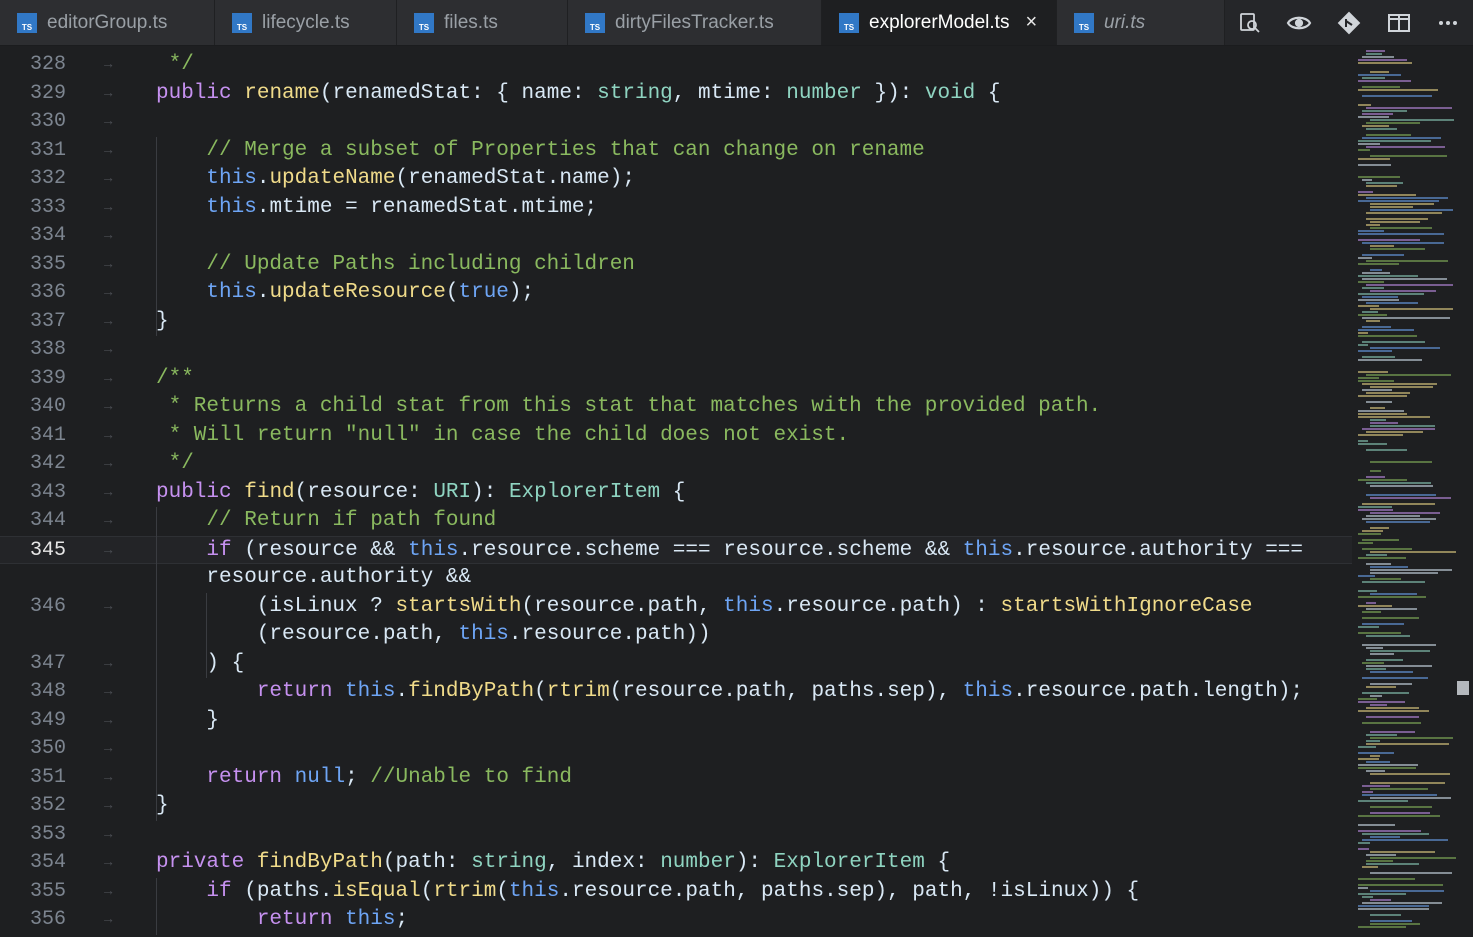 This screenshot has height=937, width=1473. What do you see at coordinates (1299, 23) in the screenshot?
I see `preview-icon` at bounding box center [1299, 23].